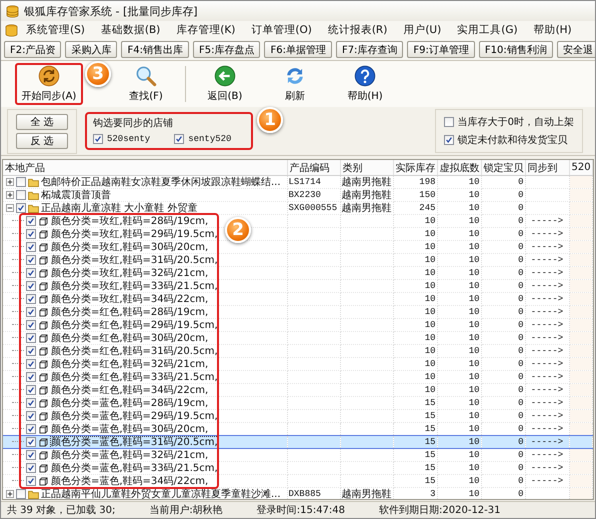 The width and height of the screenshot is (596, 519). Describe the element at coordinates (42, 140) in the screenshot. I see `selection-button: 反 选` at that location.